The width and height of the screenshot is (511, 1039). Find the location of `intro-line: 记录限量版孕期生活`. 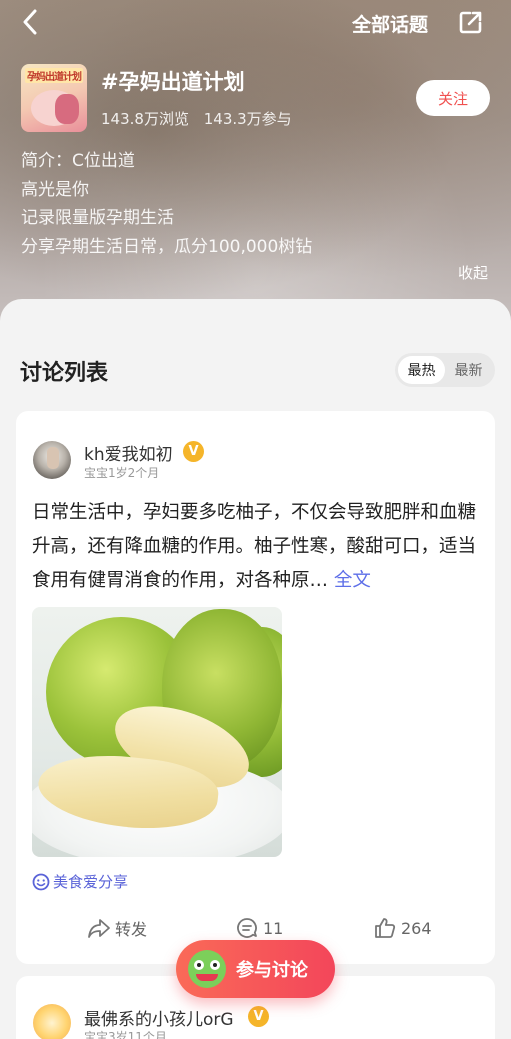

intro-line: 记录限量版孕期生活 is located at coordinates (97, 218).